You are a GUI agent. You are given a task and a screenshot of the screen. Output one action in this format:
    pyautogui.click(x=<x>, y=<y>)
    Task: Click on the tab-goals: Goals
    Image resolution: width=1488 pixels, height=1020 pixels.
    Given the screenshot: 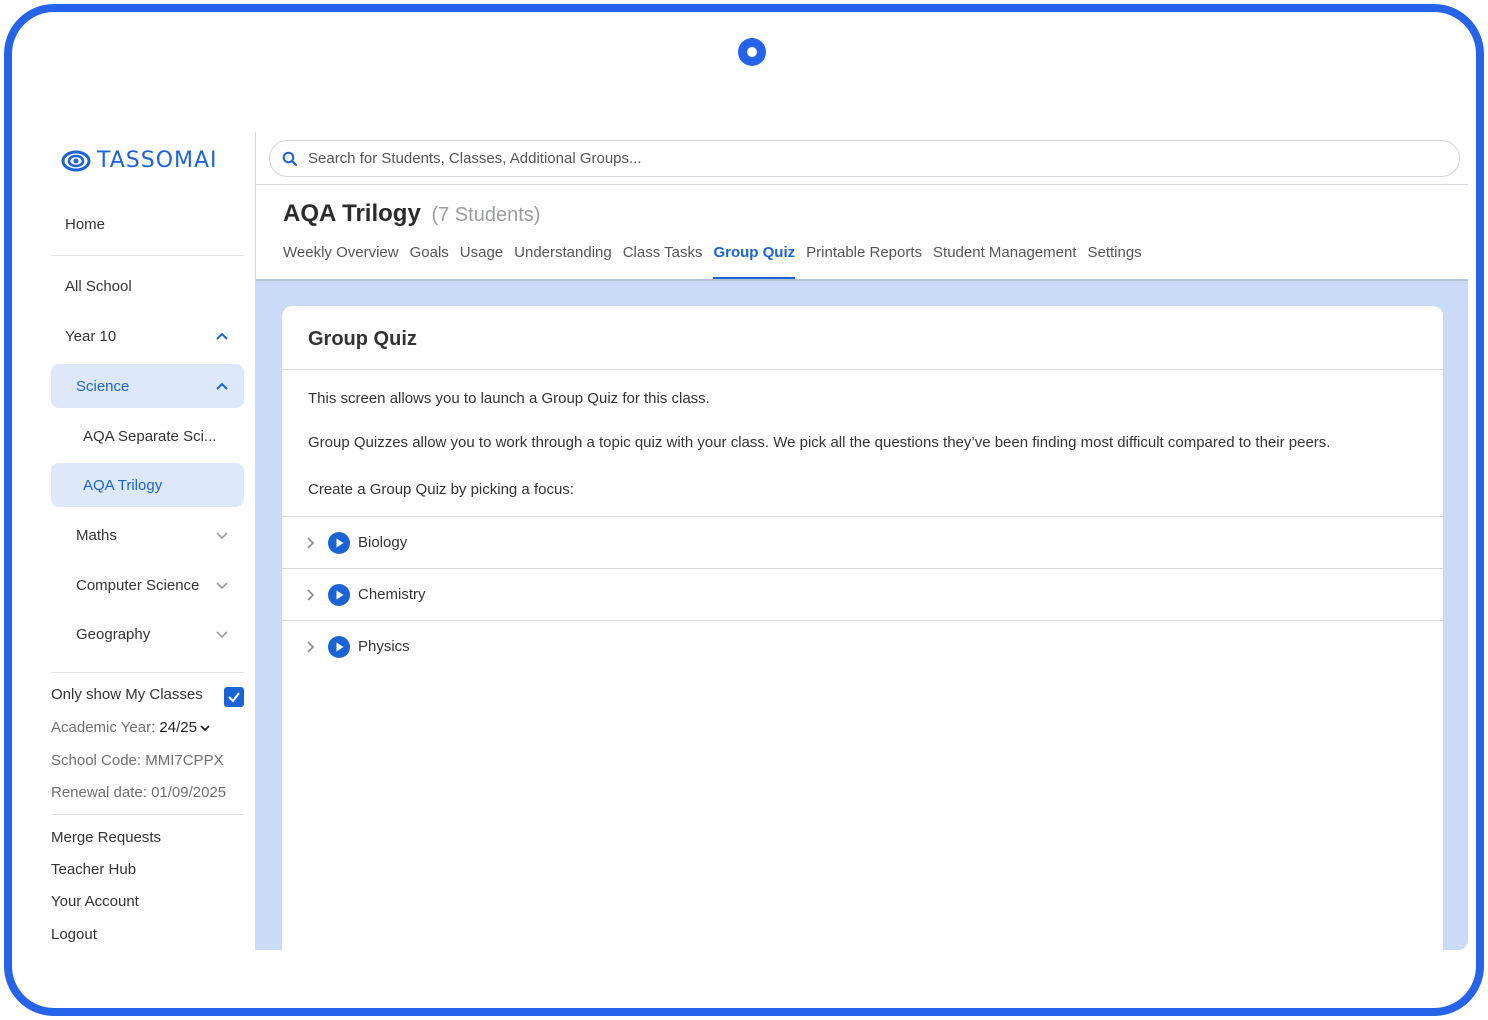 What is the action you would take?
    pyautogui.click(x=429, y=262)
    